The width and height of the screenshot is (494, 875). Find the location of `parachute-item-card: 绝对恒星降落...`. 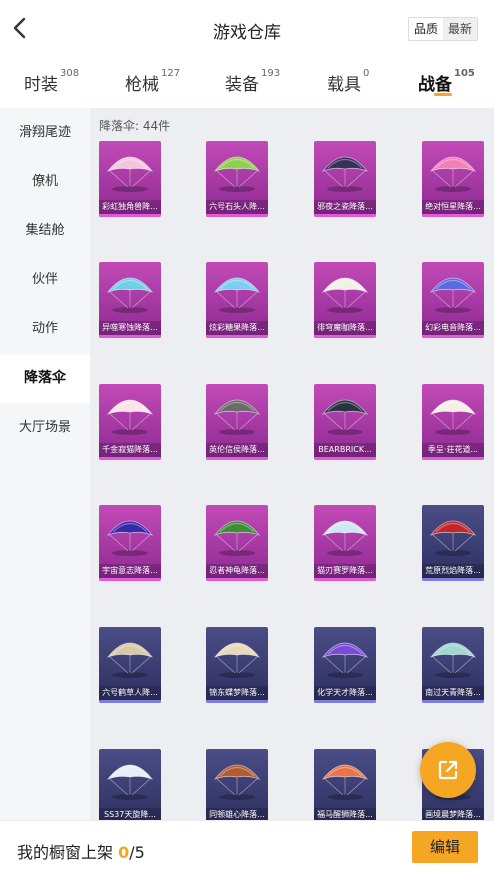

parachute-item-card: 绝对恒星降落... is located at coordinates (453, 179).